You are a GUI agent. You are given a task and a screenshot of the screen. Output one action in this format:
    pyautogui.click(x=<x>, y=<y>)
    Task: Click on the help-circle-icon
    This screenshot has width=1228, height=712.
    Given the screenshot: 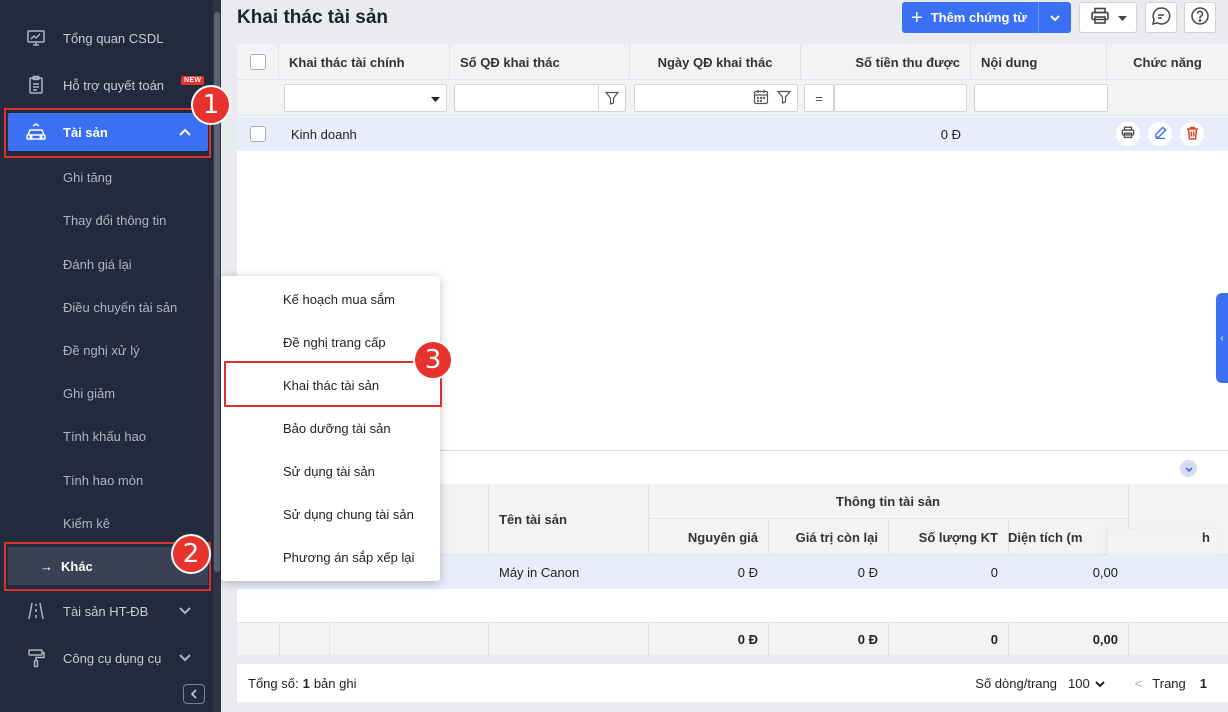 What is the action you would take?
    pyautogui.click(x=1200, y=17)
    